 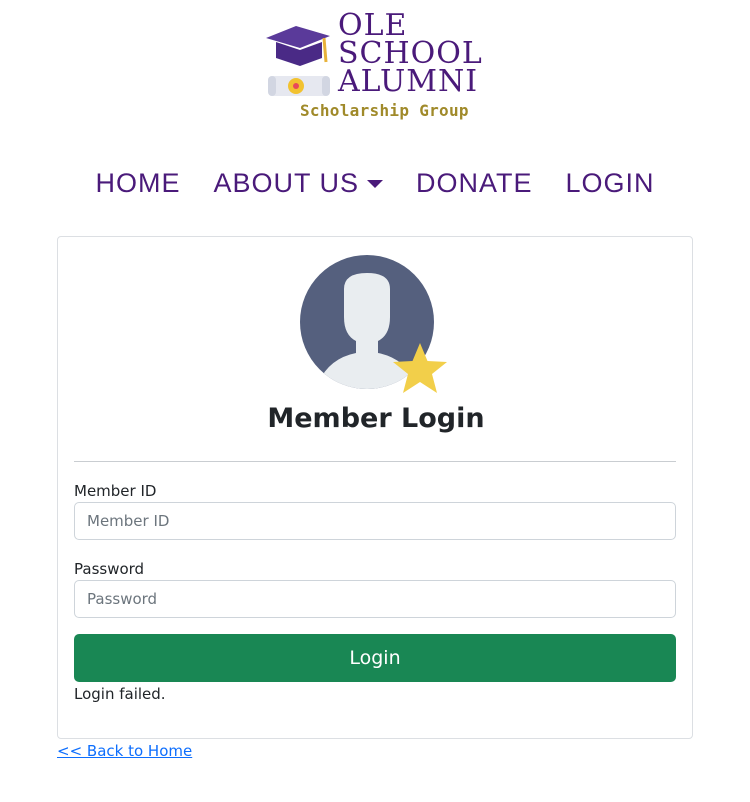 What do you see at coordinates (120, 694) in the screenshot?
I see `login-status-message: Login failed.` at bounding box center [120, 694].